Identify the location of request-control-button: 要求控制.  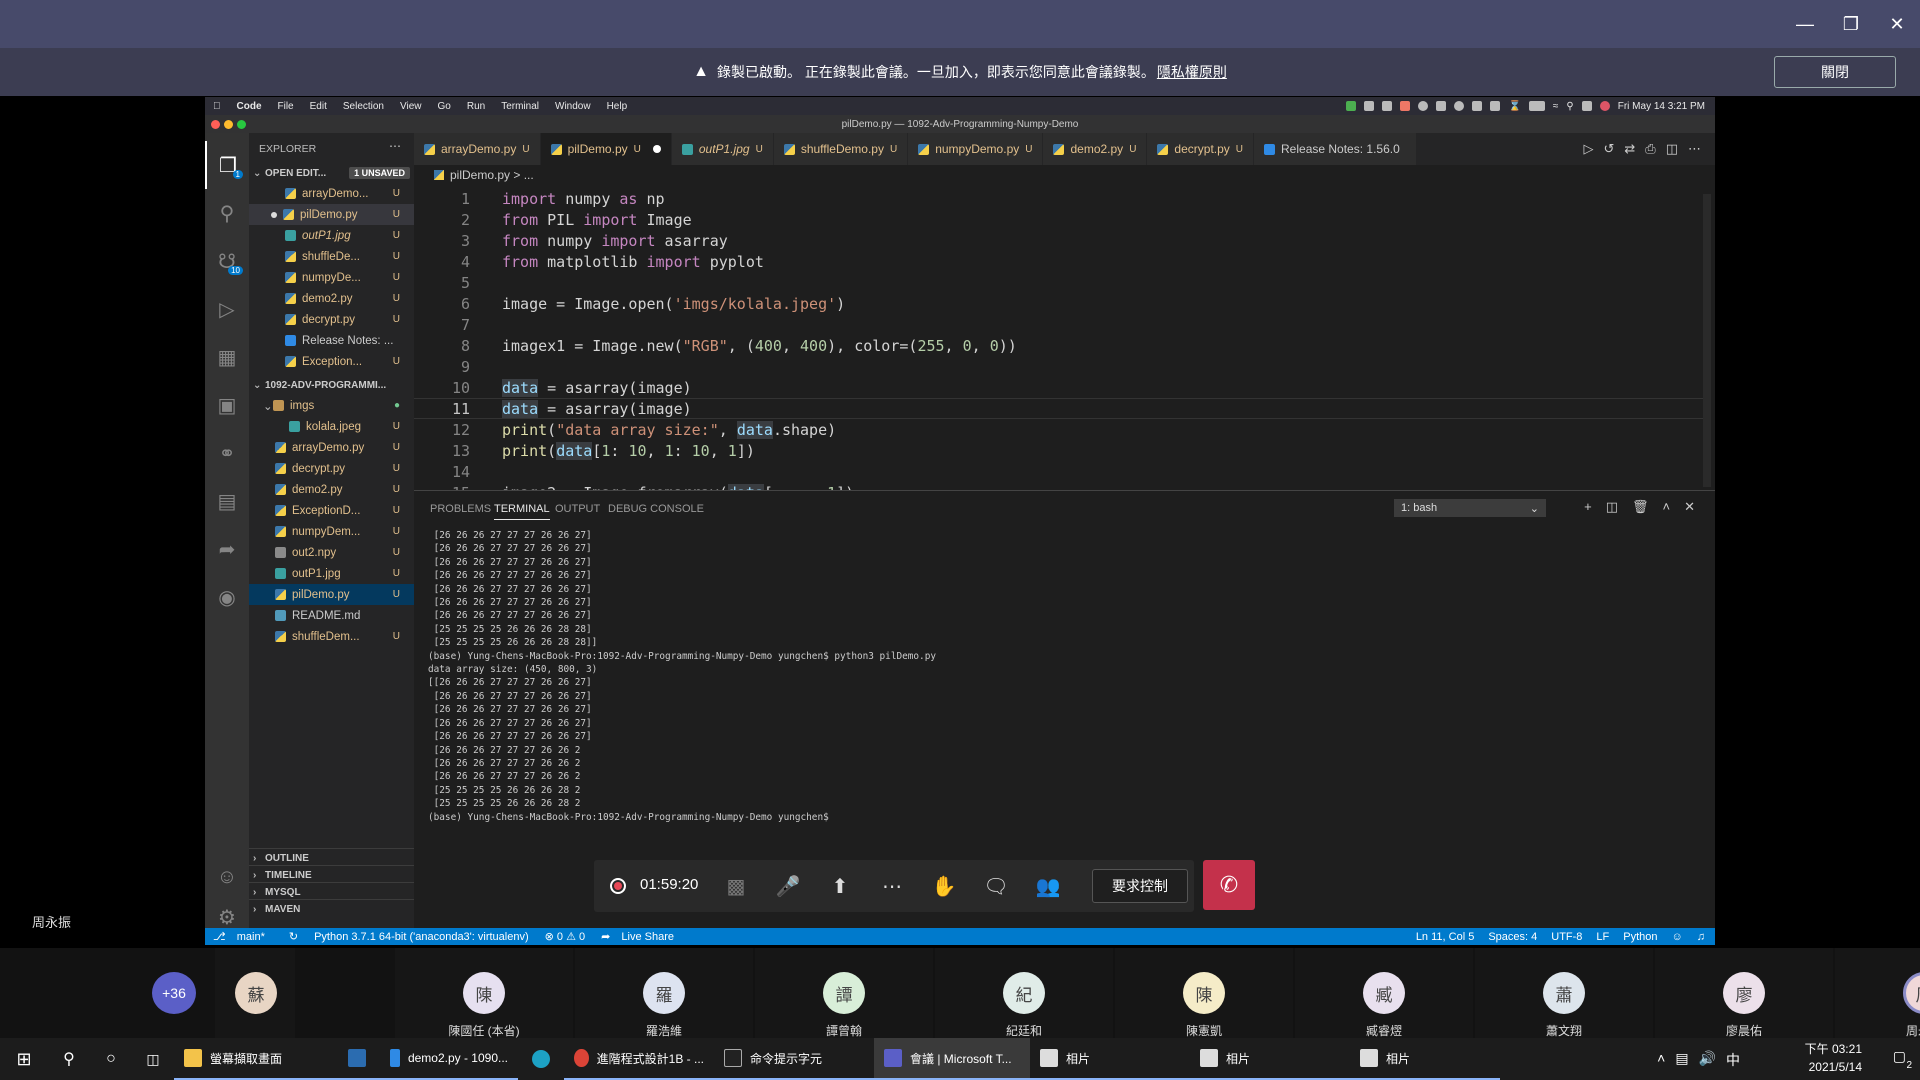
(1140, 886).